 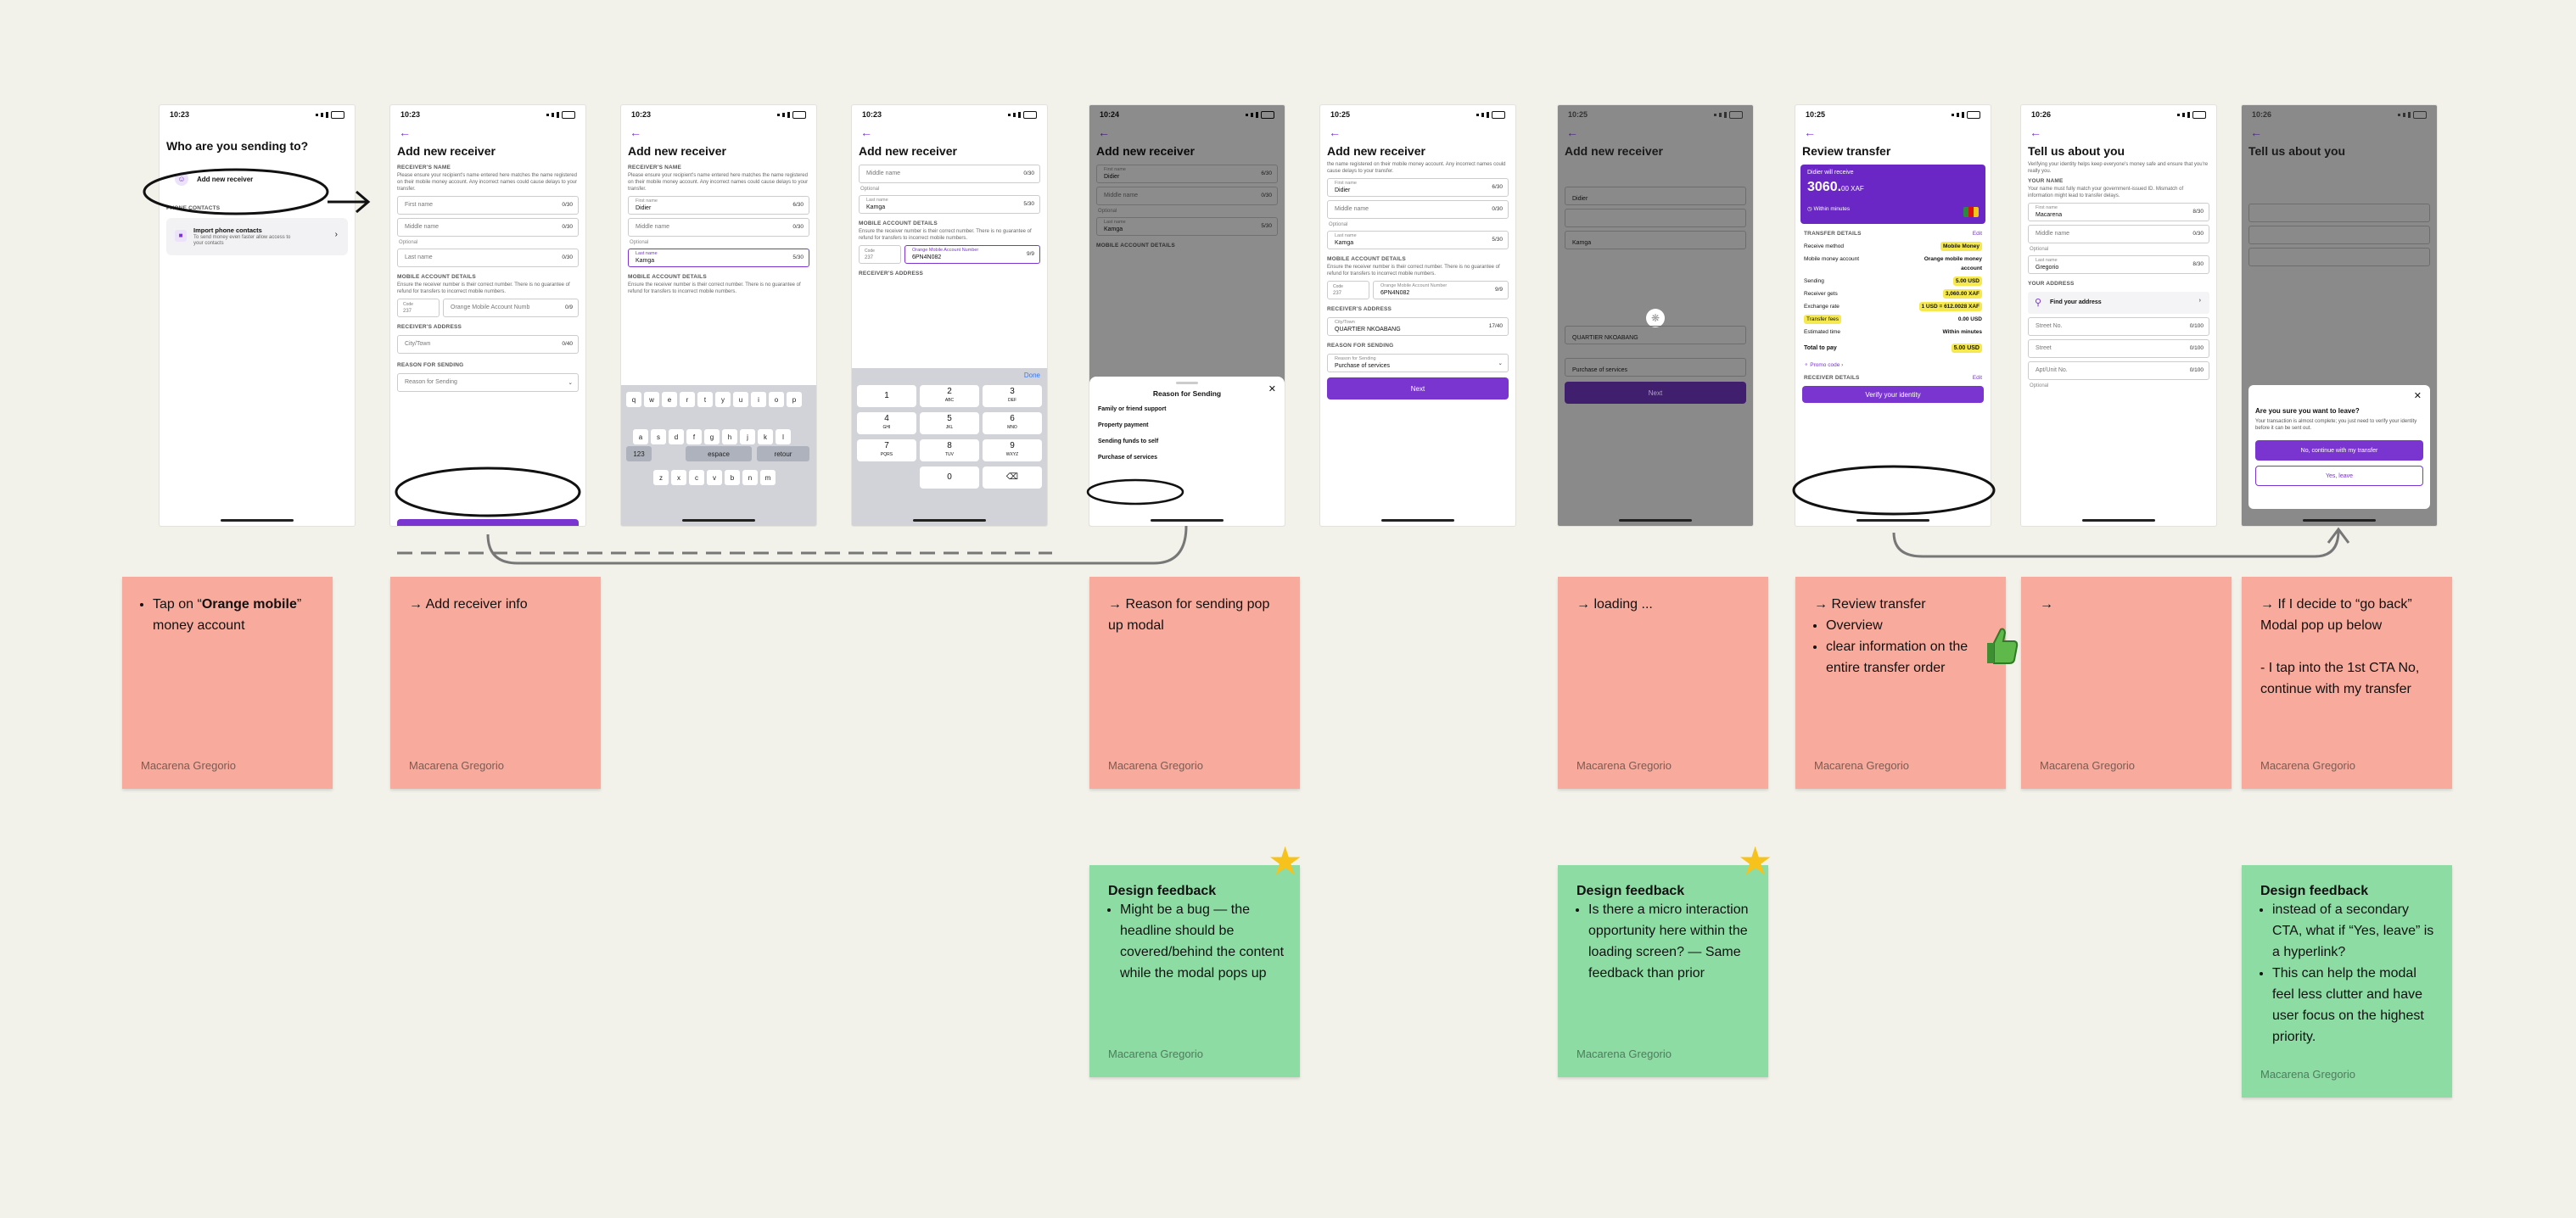 I want to click on key-space: espace, so click(x=719, y=453).